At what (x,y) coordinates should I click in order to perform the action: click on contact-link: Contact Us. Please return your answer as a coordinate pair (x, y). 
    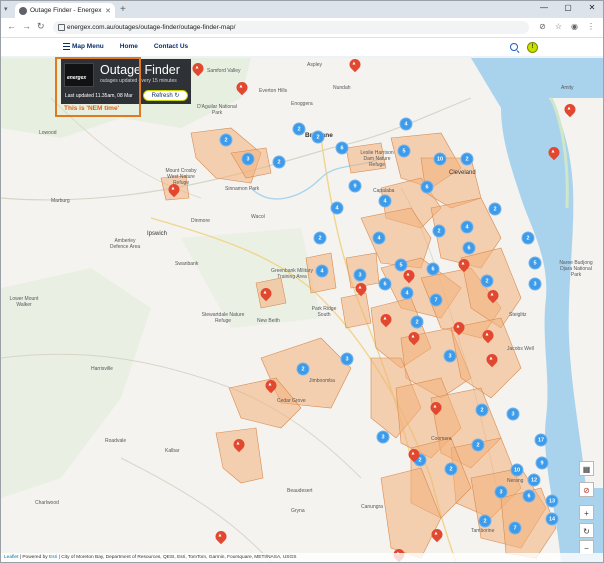
    Looking at the image, I should click on (171, 46).